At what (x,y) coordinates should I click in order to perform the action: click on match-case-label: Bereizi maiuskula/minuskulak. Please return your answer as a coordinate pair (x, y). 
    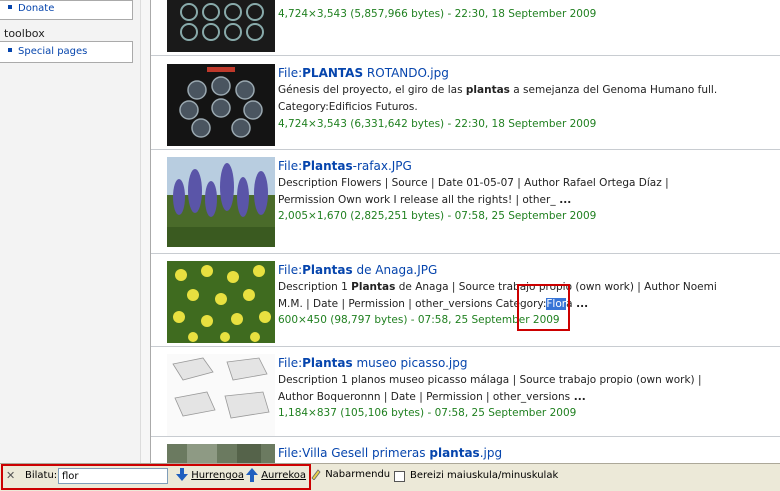
    Looking at the image, I should click on (484, 475).